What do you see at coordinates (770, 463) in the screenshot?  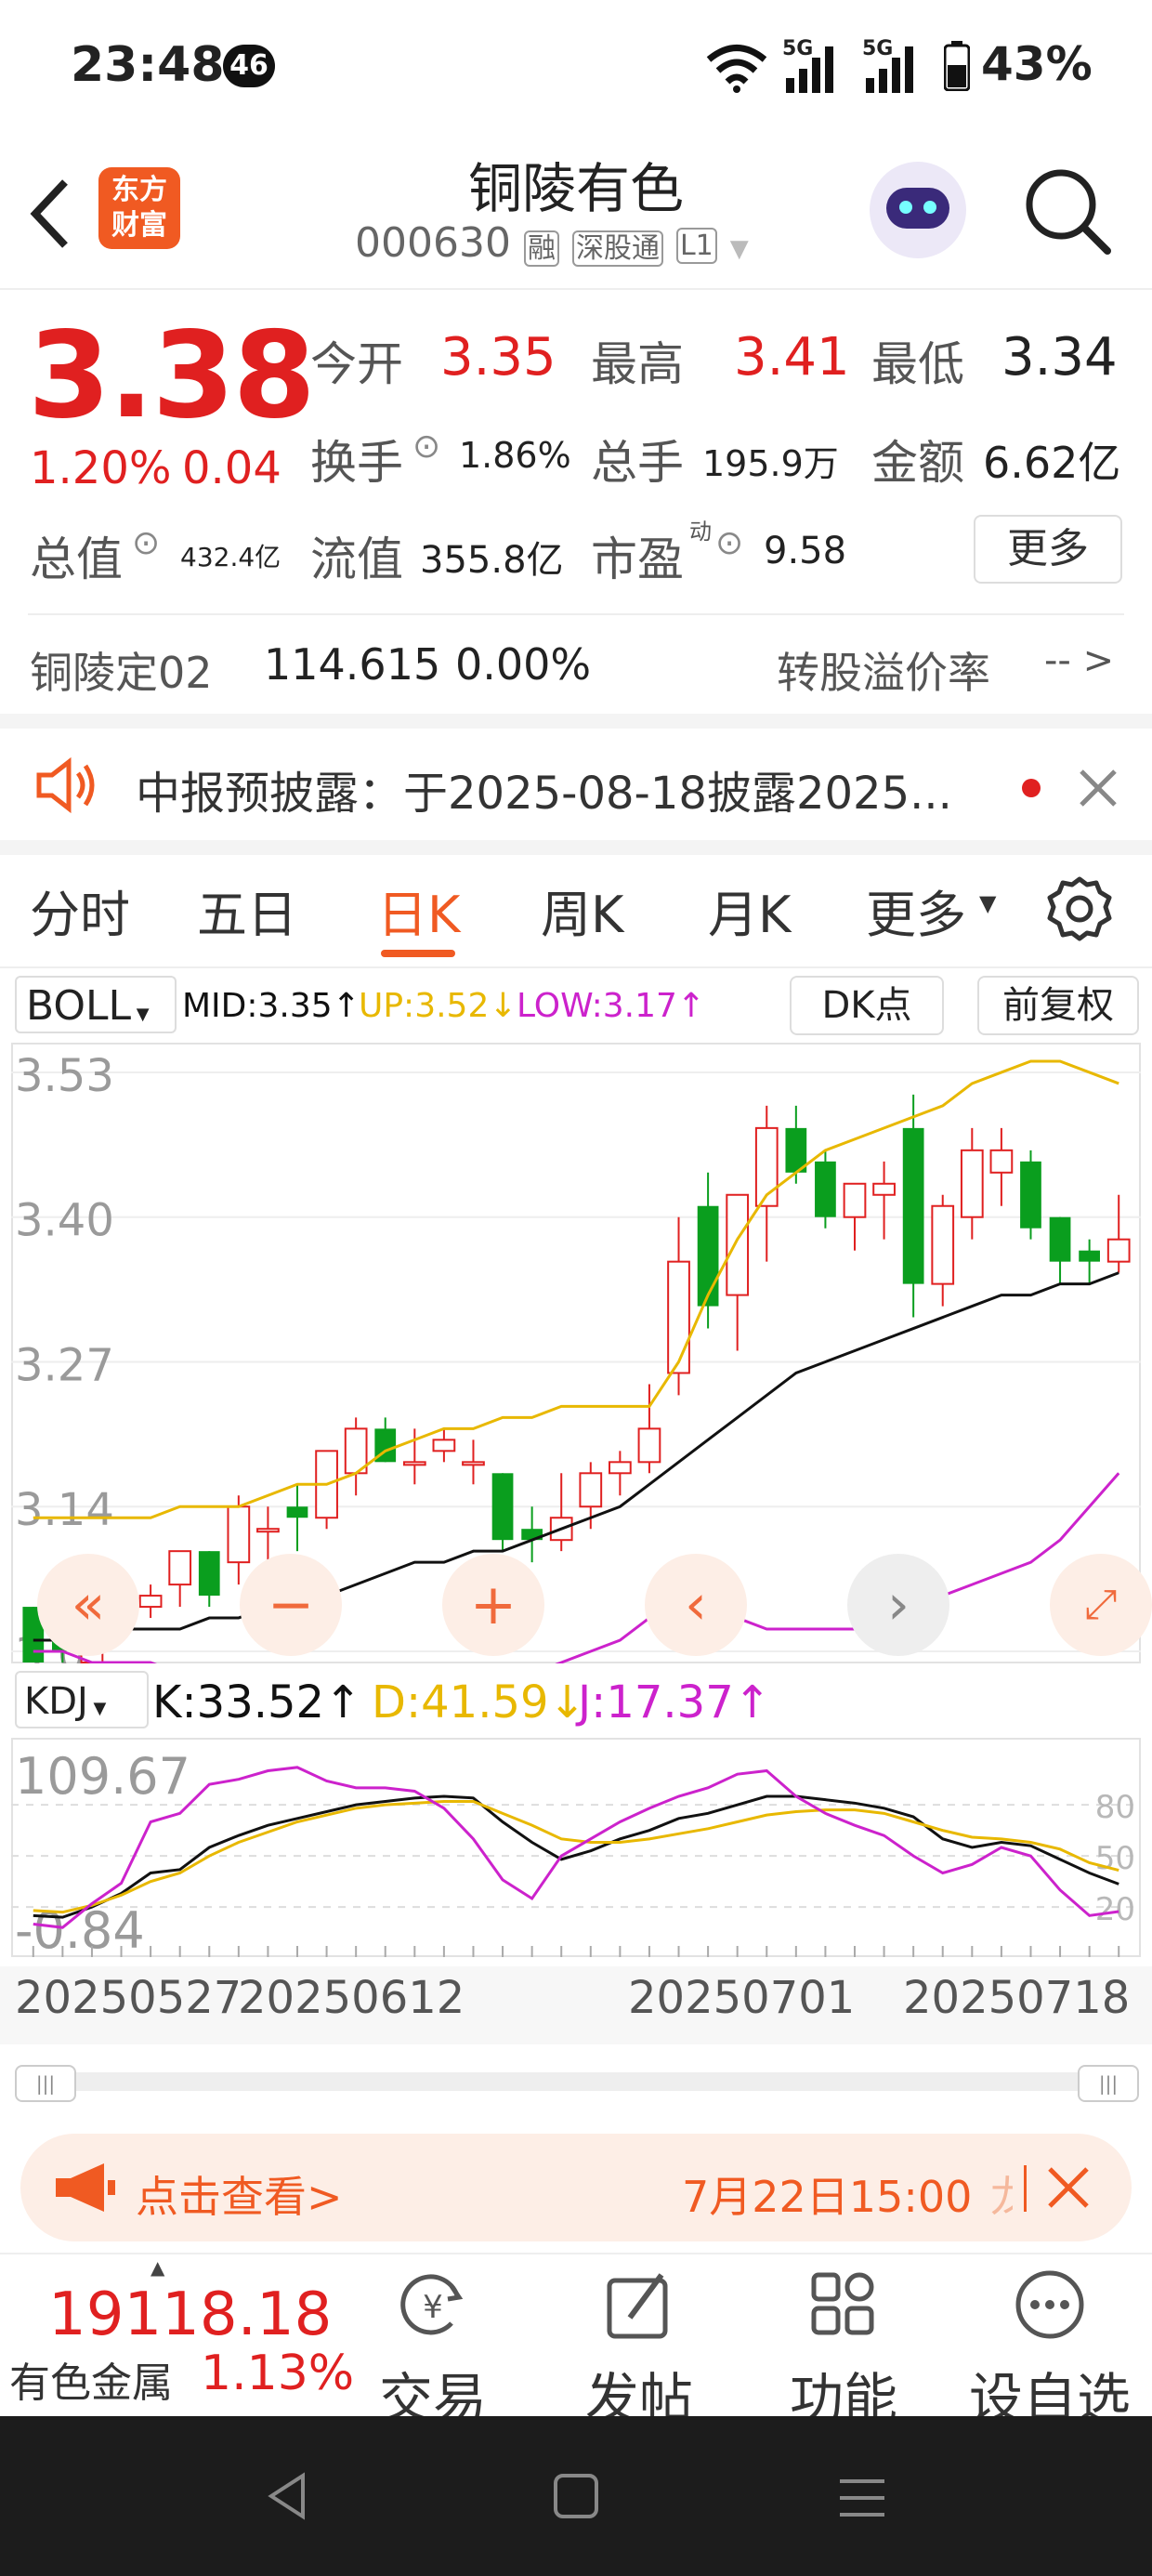 I see `volume-value: 195.9万` at bounding box center [770, 463].